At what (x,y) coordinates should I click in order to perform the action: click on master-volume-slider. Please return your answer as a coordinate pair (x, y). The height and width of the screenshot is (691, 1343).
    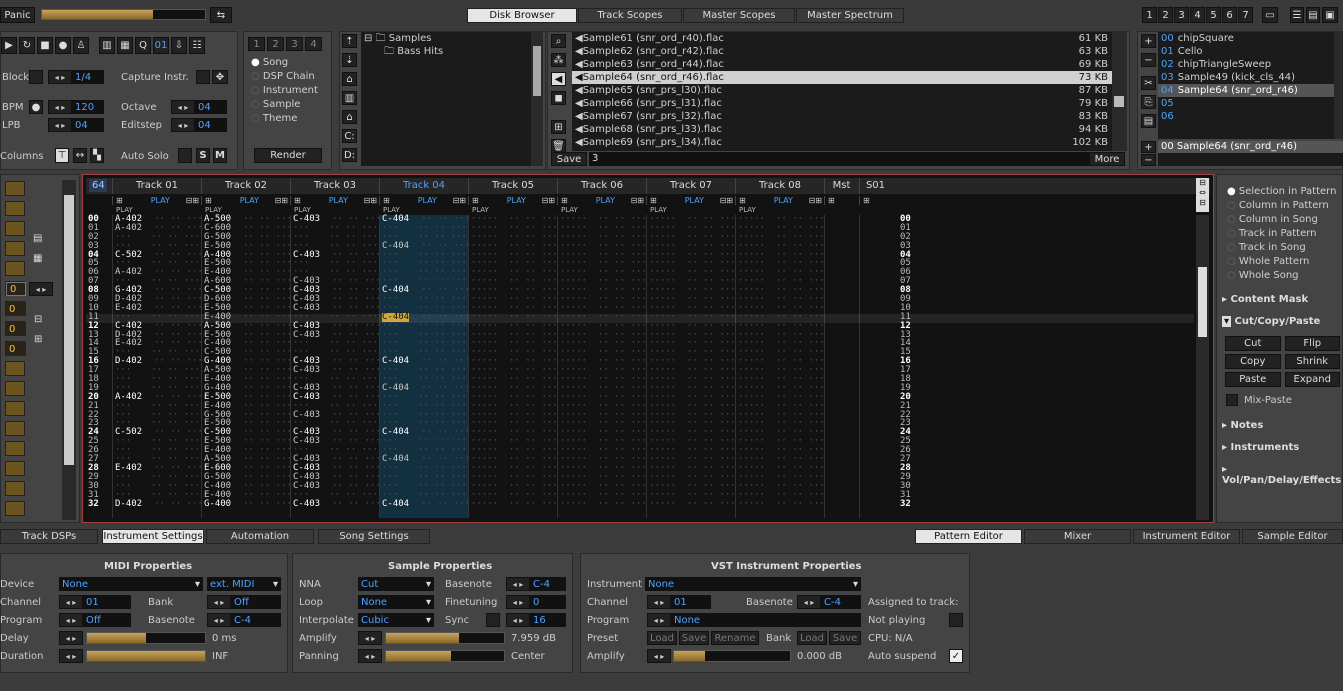
    Looking at the image, I should click on (123, 14).